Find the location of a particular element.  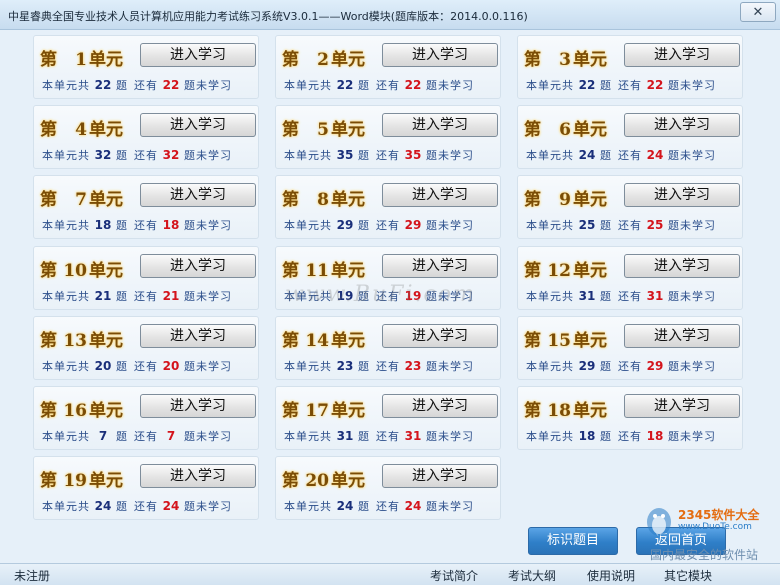

unit-number: 18 is located at coordinates (559, 411).